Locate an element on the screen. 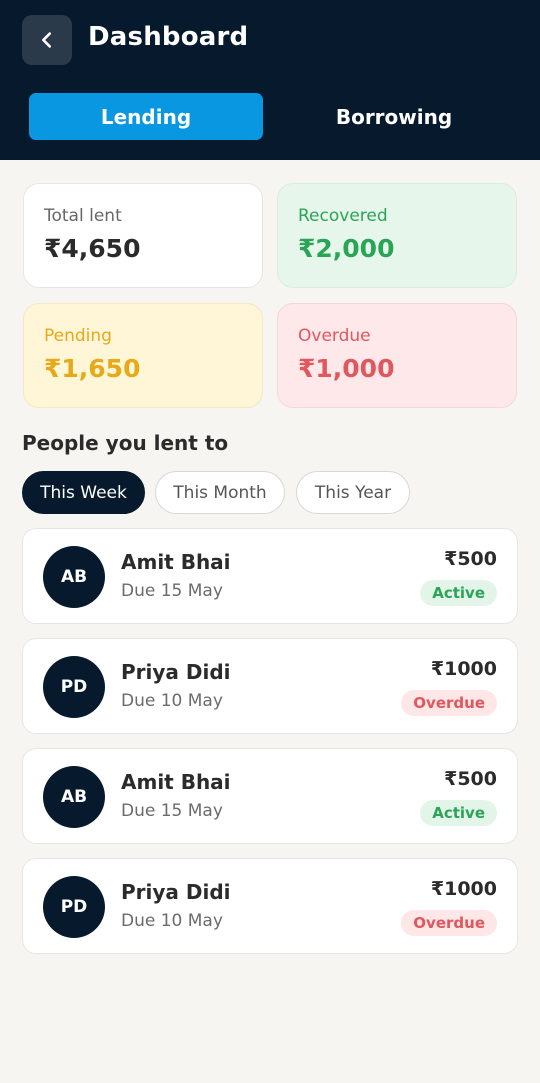  filter-this-year: This Year is located at coordinates (353, 492).